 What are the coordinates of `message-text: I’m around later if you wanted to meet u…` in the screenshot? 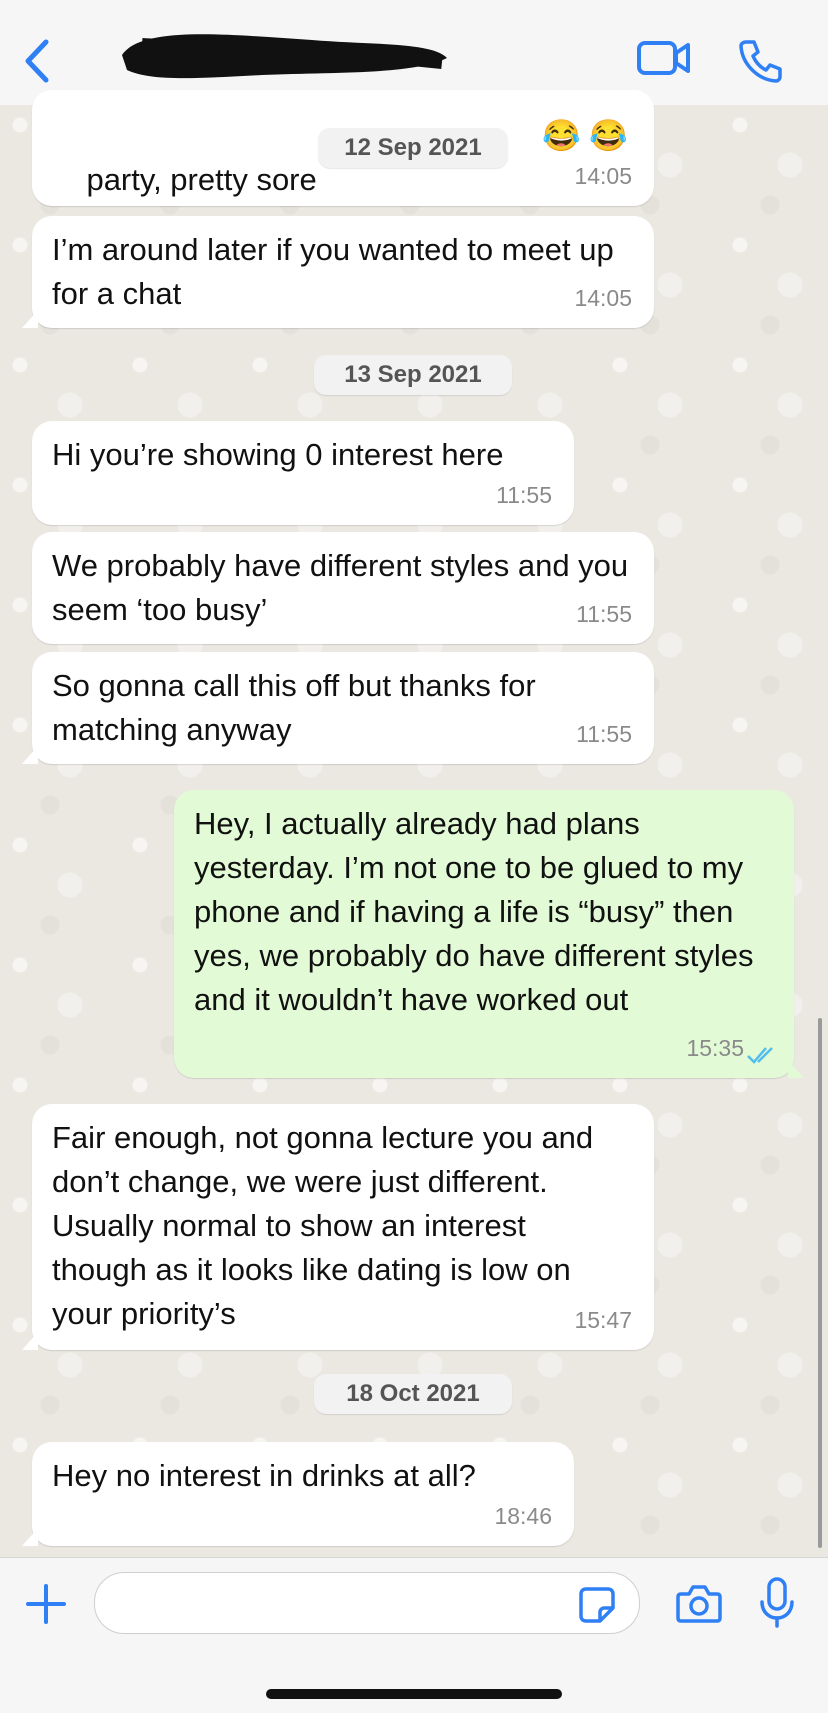 It's located at (337, 271).